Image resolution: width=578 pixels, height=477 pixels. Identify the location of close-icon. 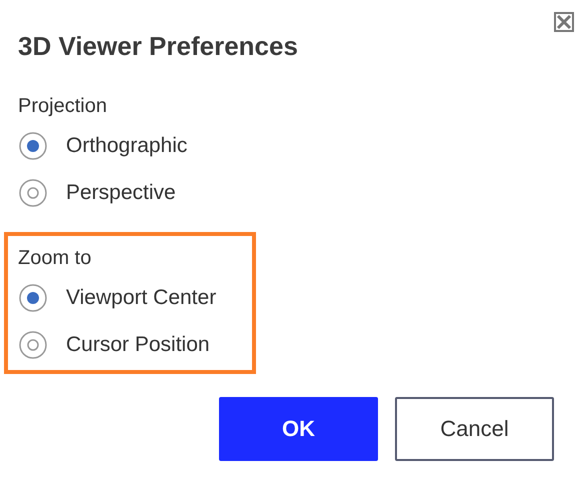
(564, 22).